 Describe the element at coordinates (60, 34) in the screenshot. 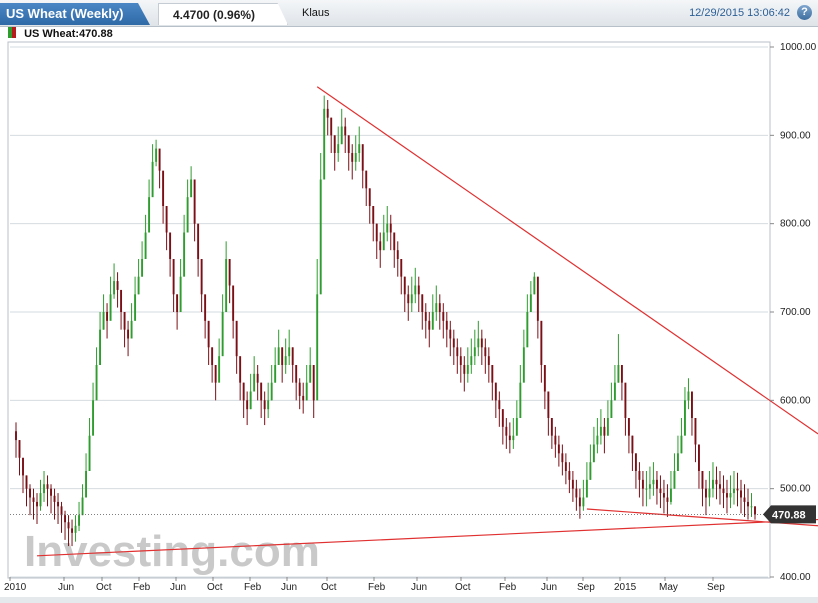

I see `chart-legend: US Wheat:470.88` at that location.